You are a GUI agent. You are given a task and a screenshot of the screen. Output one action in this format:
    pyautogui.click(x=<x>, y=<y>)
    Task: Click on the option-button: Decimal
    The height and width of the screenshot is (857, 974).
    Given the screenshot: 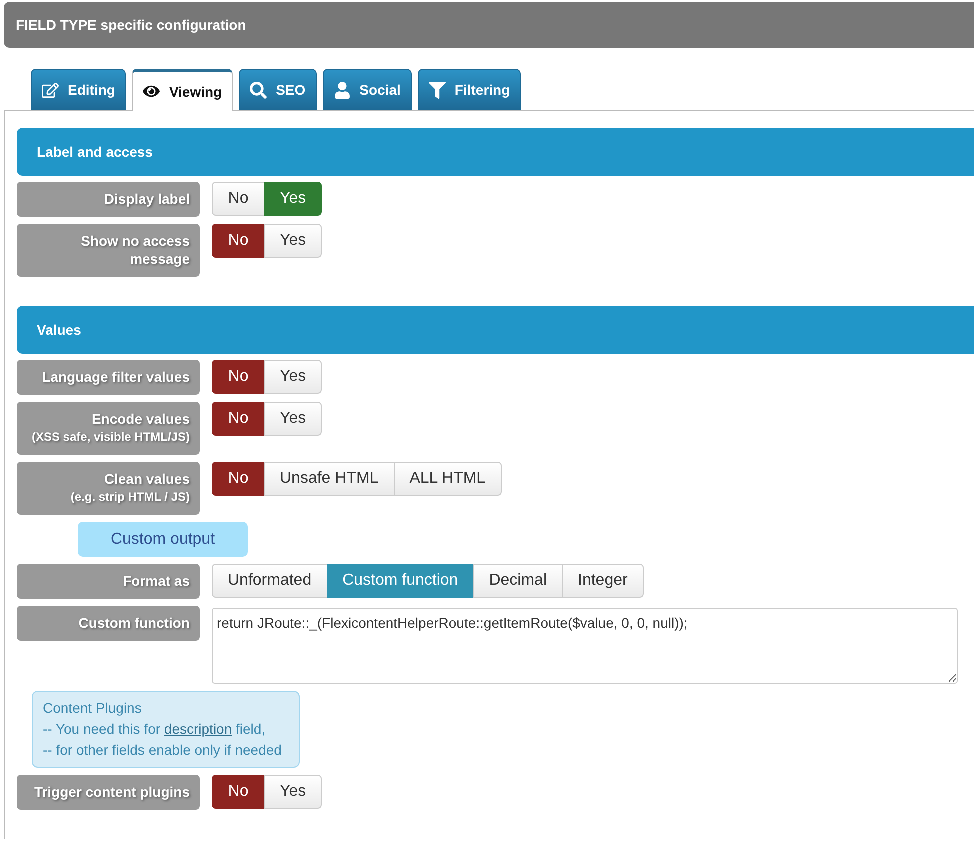 What is the action you would take?
    pyautogui.click(x=518, y=581)
    